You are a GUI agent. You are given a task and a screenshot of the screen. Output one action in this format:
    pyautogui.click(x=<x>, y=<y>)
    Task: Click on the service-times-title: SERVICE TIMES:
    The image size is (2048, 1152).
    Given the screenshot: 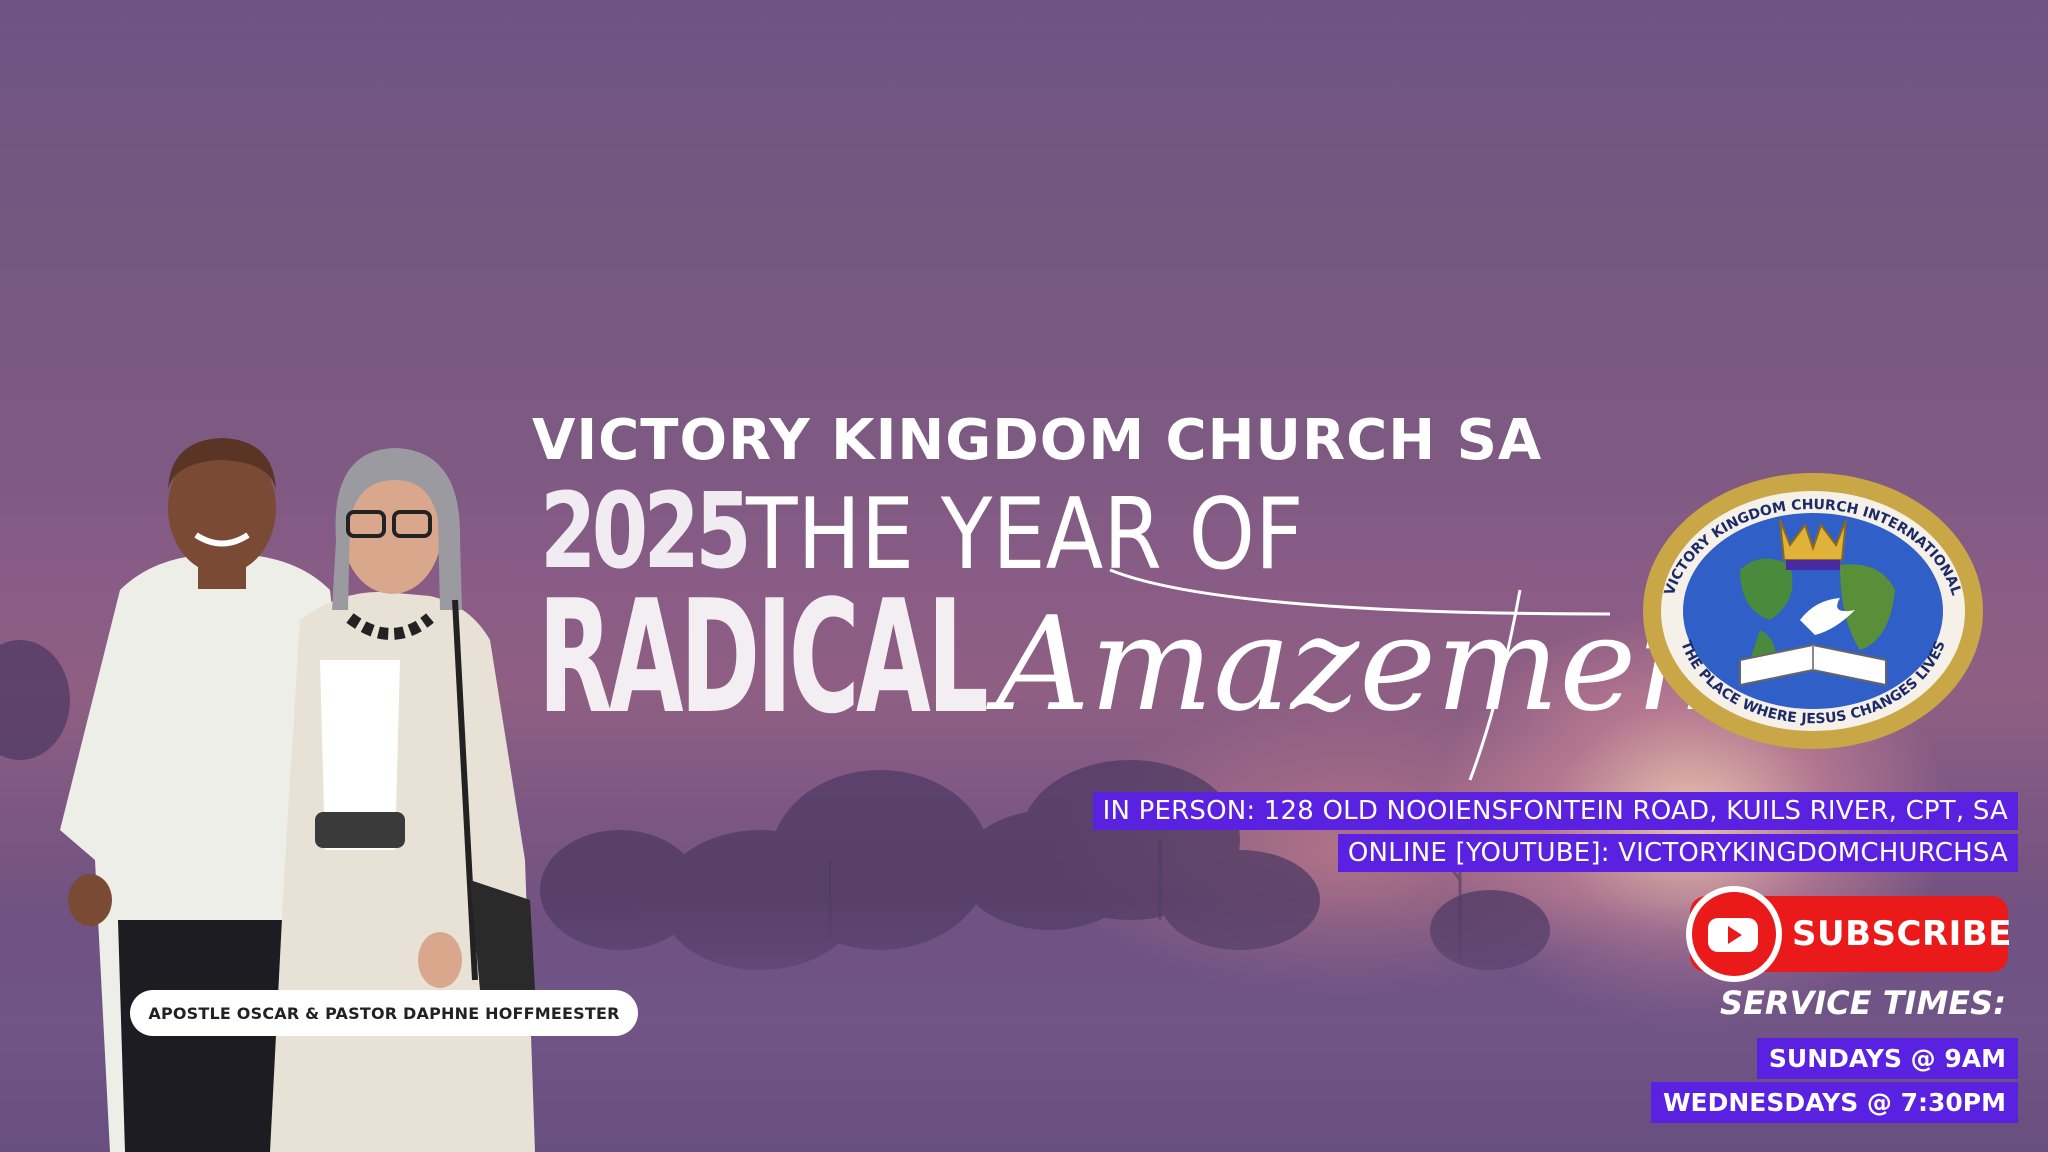 What is the action you would take?
    pyautogui.click(x=1863, y=1003)
    